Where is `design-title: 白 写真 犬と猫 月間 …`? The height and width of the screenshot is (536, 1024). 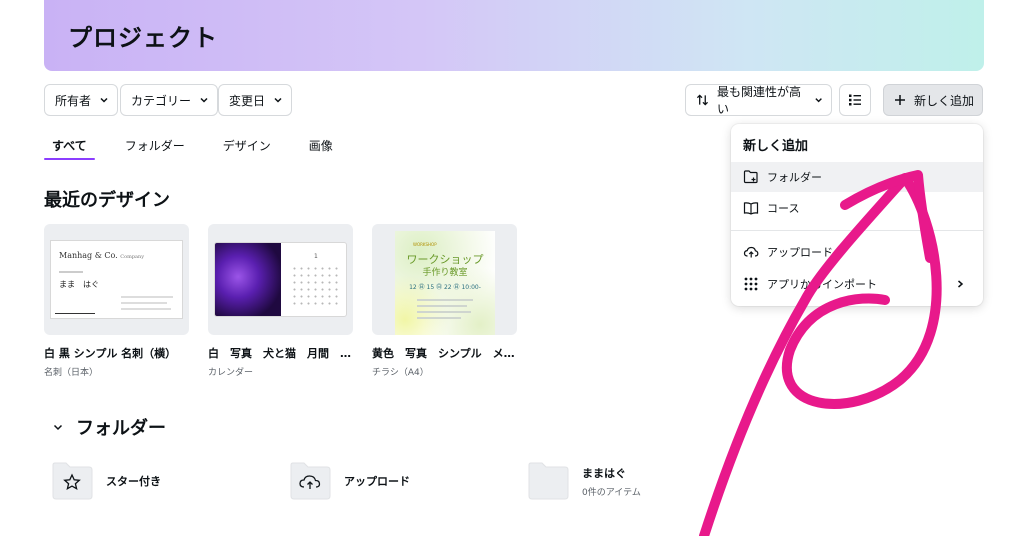
design-title: 白 写真 犬と猫 月間 … is located at coordinates (280, 353).